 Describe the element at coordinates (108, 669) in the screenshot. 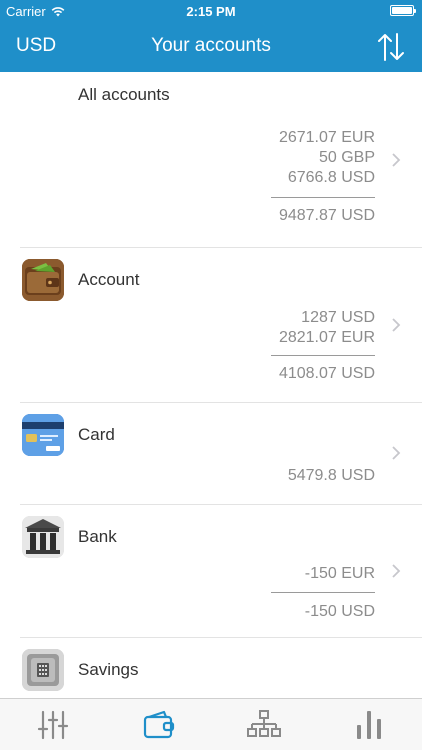

I see `account-name: Savings` at that location.